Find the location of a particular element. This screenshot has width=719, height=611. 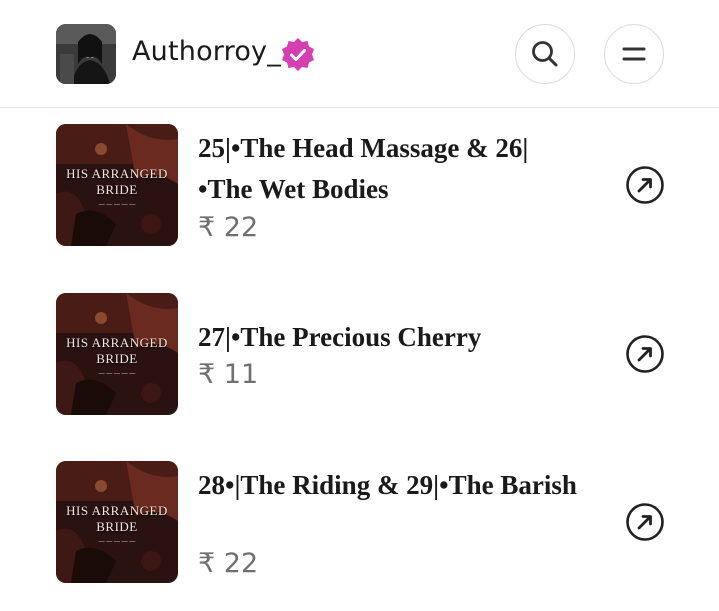

menu-button is located at coordinates (634, 54).